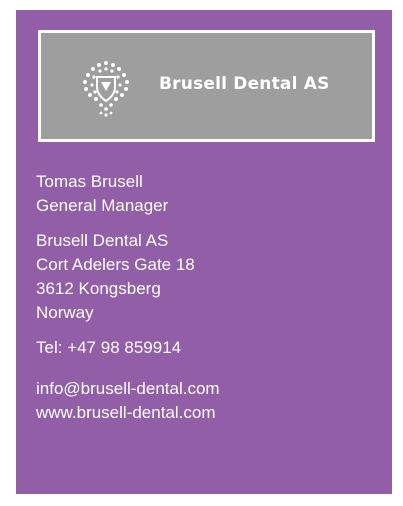 This screenshot has width=403, height=506. I want to click on address-postal-city: 3612 Kongsberg, so click(98, 288).